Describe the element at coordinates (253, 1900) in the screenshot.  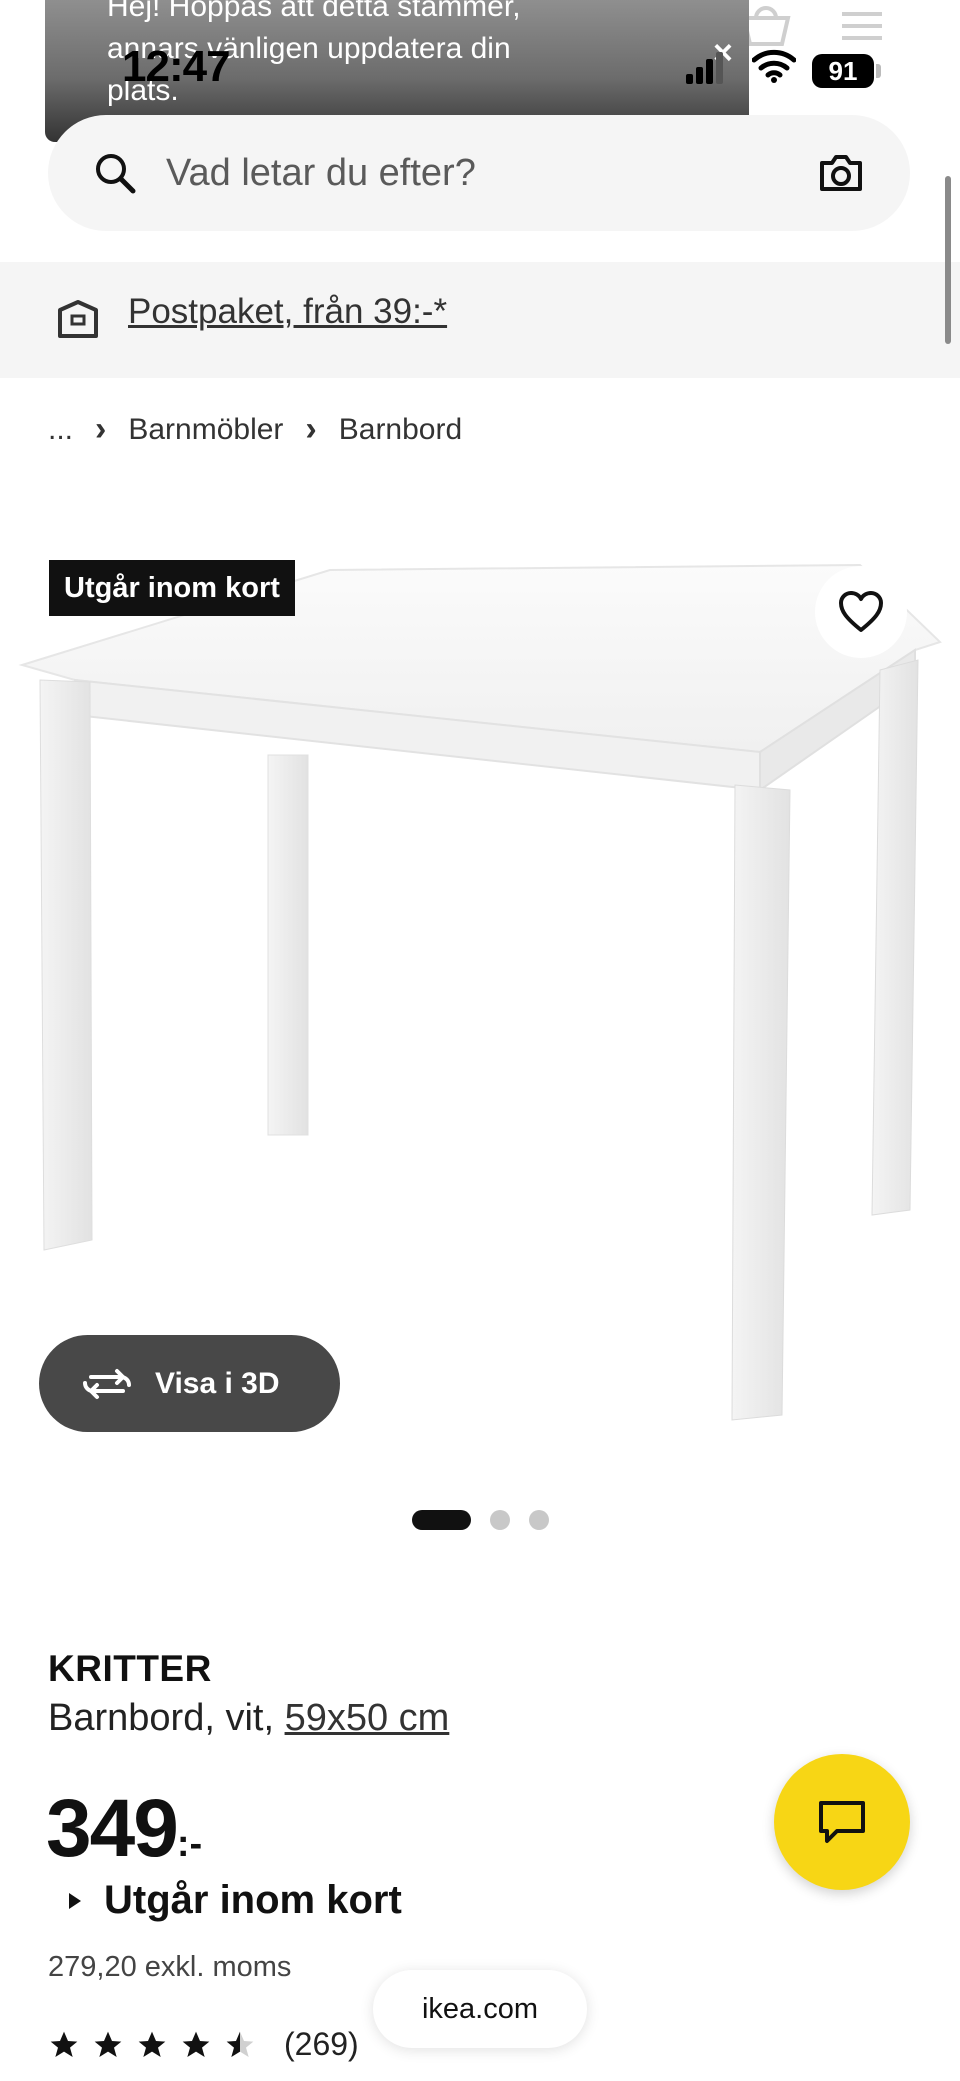
I see `availability-text: Utgår inom kort` at that location.